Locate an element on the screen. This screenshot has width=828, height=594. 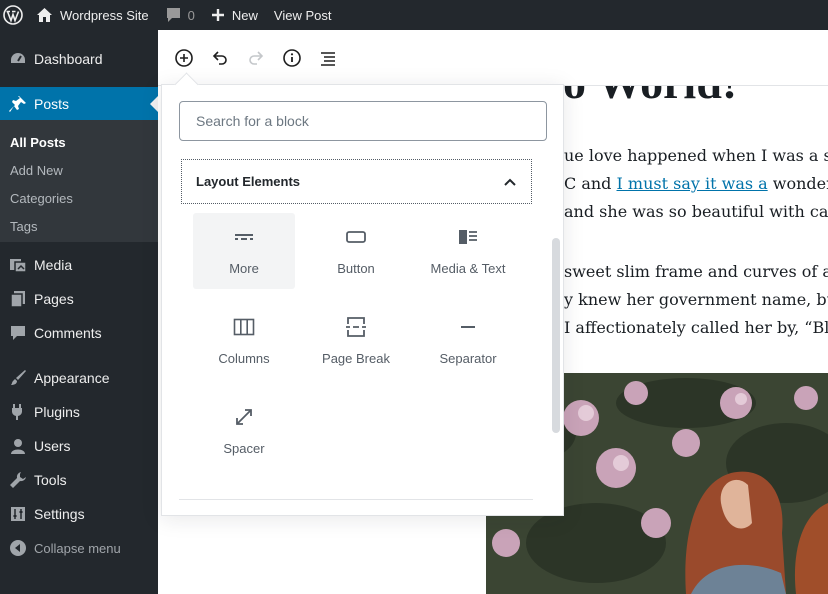
media-text-icon is located at coordinates (468, 237).